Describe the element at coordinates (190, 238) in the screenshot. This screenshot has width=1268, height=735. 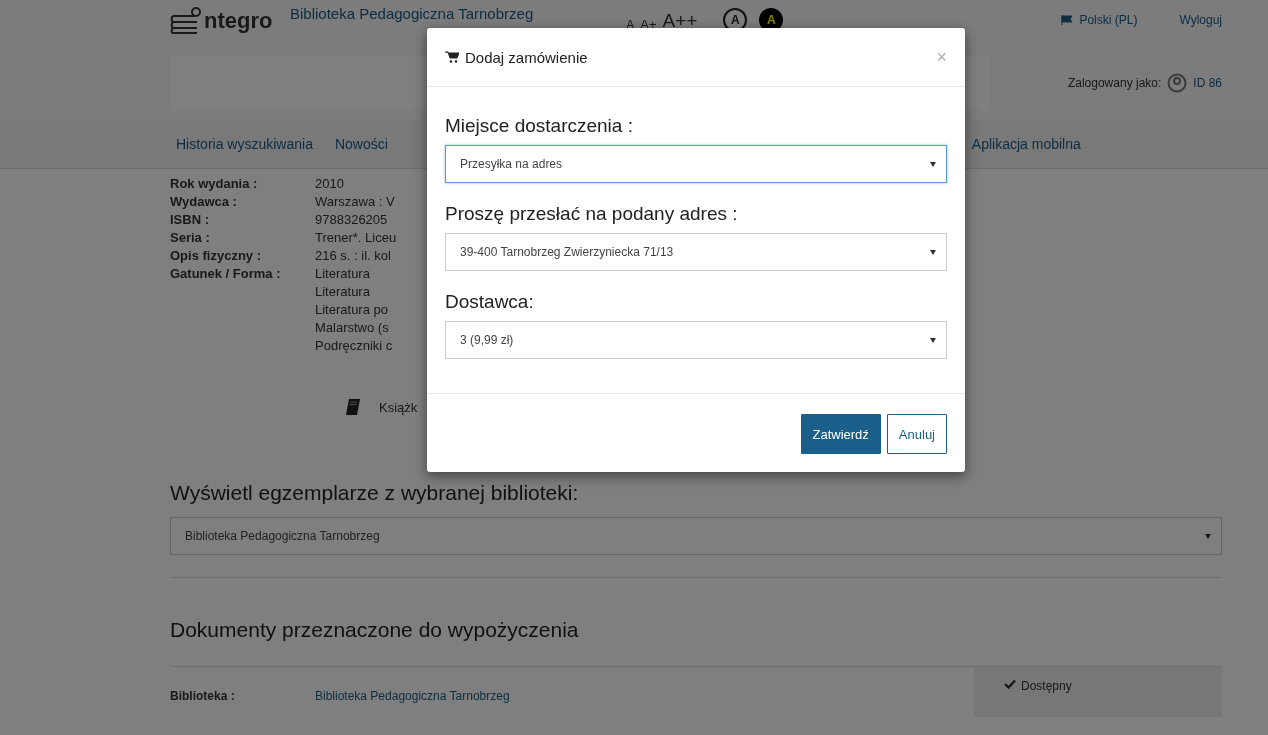
I see `detail-label: Seria :` at that location.